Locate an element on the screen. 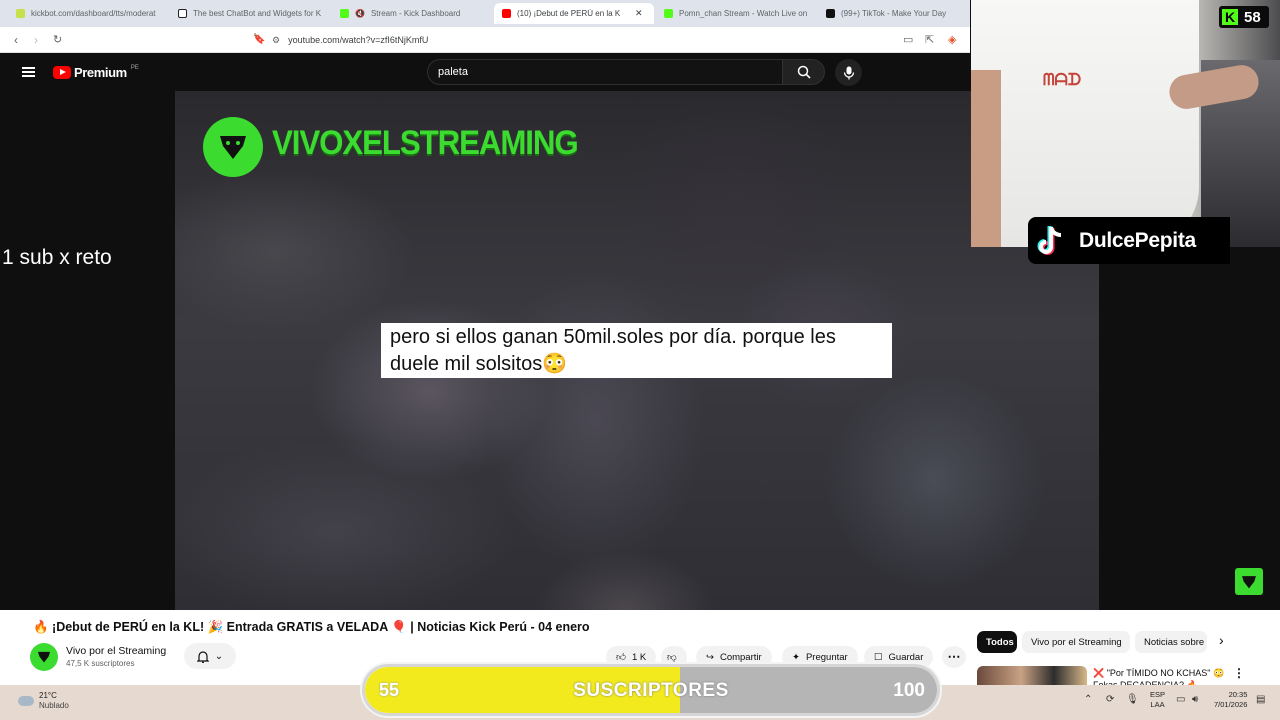 This screenshot has height=720, width=1280. microphone-icon is located at coordinates (848, 72).